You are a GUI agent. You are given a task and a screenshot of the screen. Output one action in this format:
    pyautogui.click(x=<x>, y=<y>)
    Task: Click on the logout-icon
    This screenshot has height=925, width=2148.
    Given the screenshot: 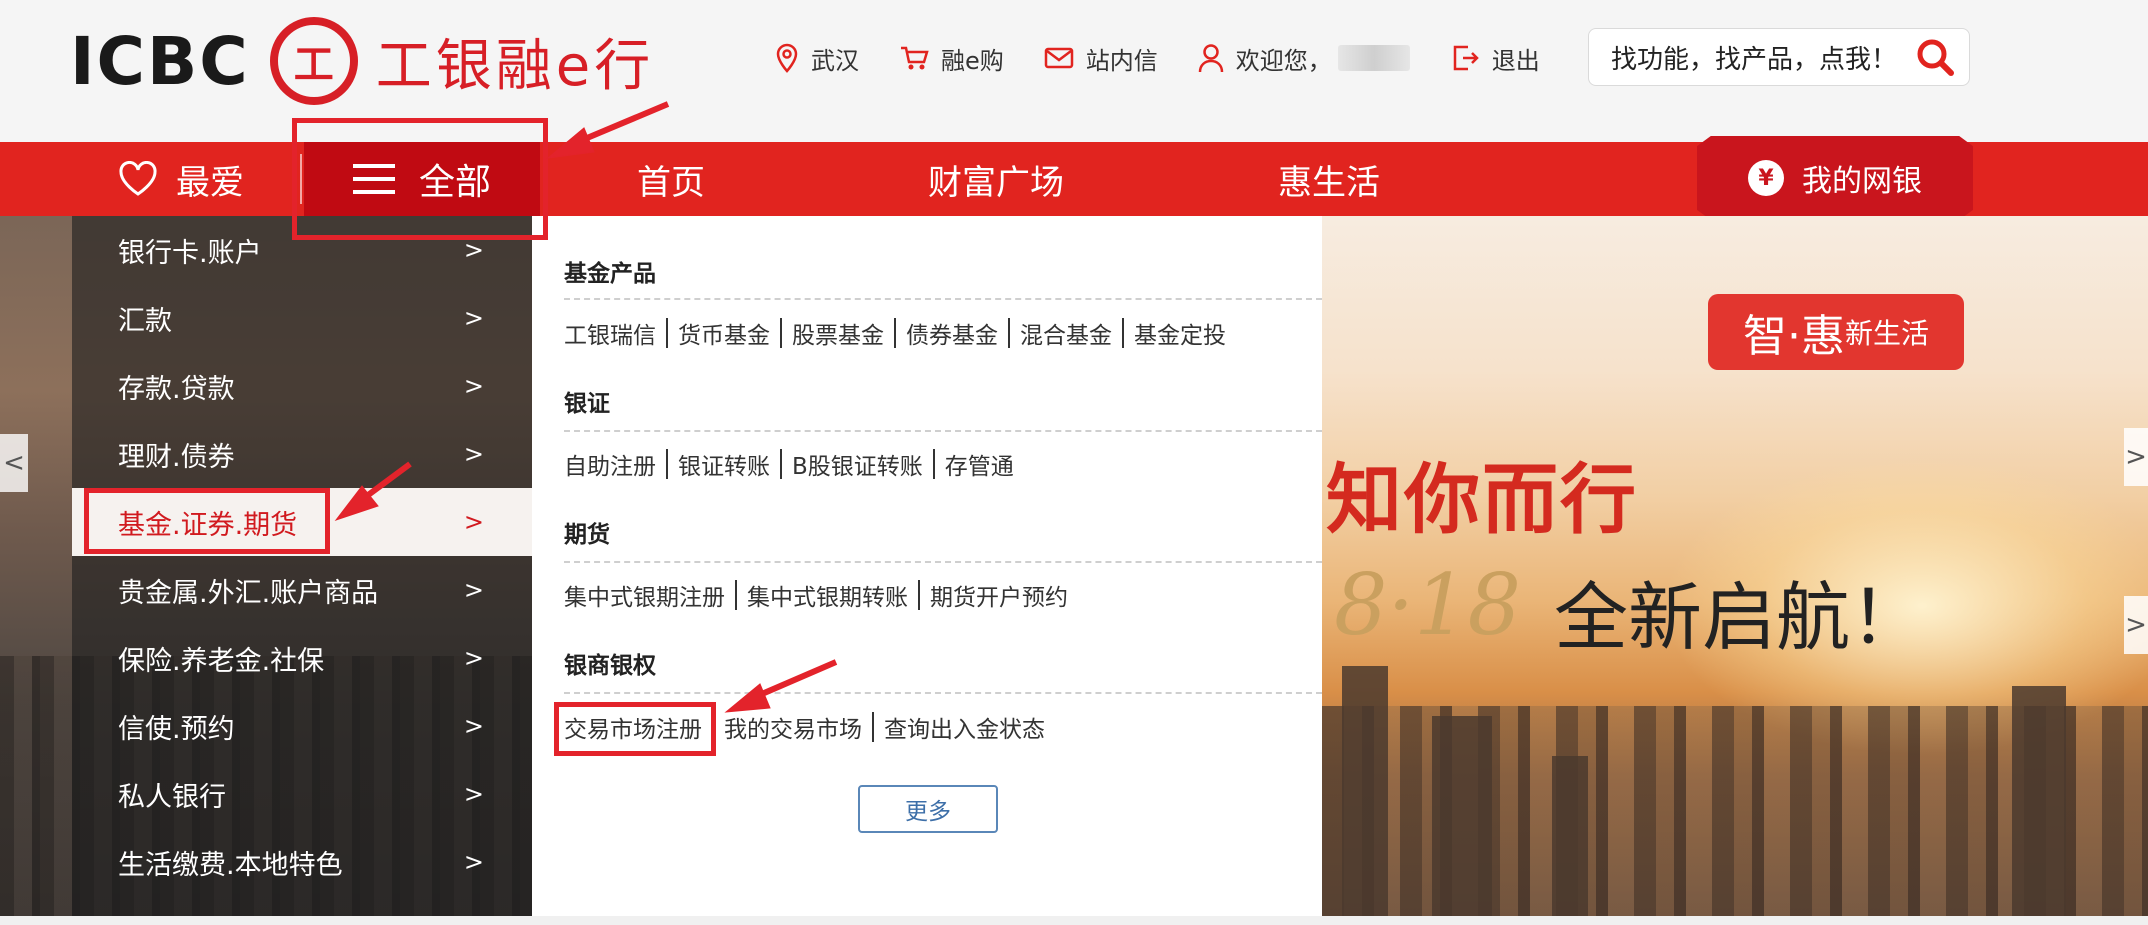 What is the action you would take?
    pyautogui.click(x=1466, y=58)
    